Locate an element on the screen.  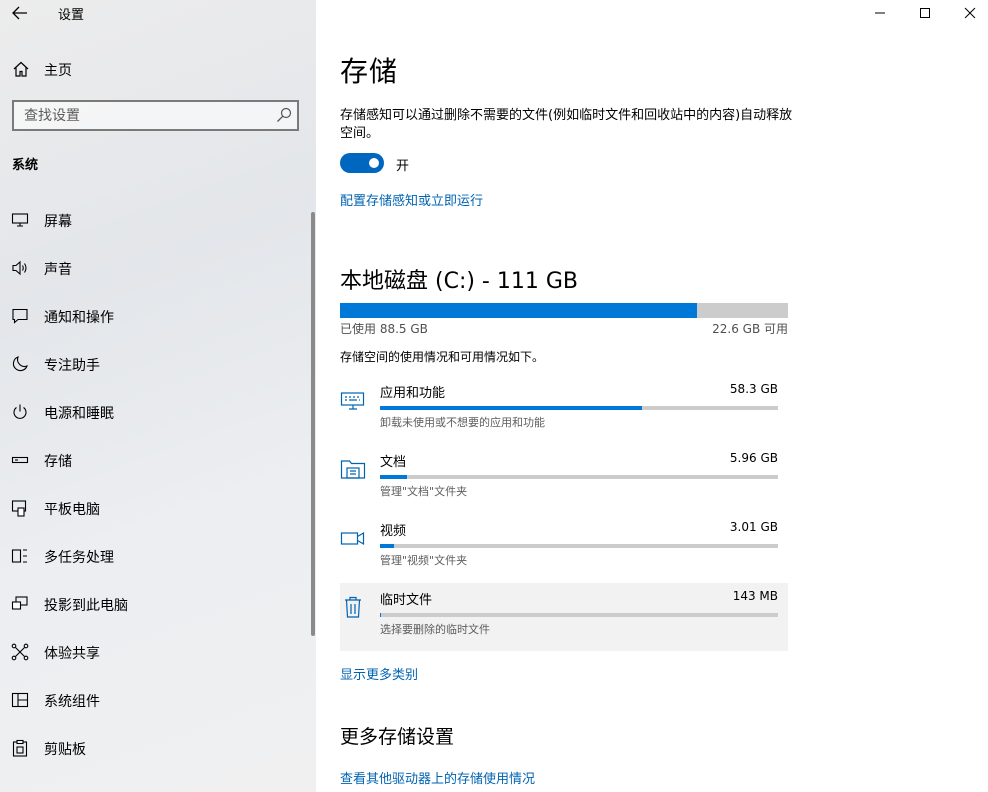
multitasking-icon is located at coordinates (19, 556).